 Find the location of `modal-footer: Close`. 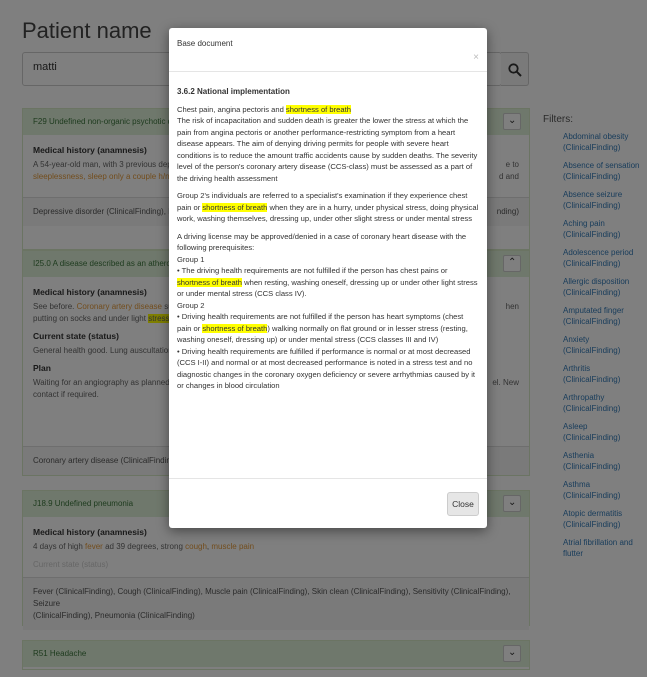

modal-footer: Close is located at coordinates (328, 503).